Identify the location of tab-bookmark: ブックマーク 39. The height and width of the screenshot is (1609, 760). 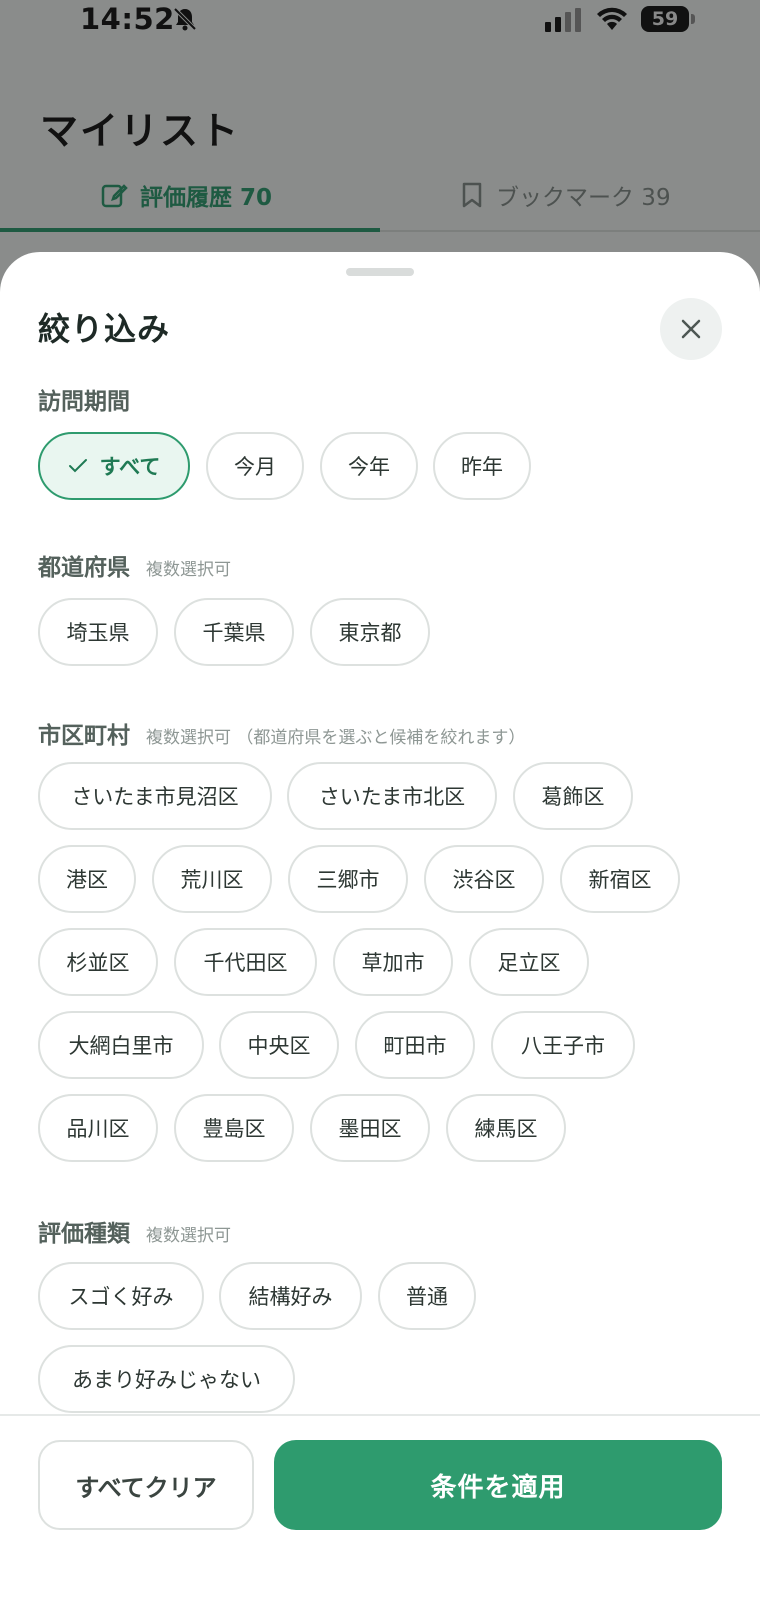
(565, 195).